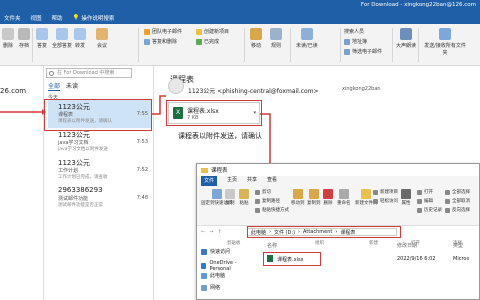 This screenshot has height=300, width=480. What do you see at coordinates (385, 192) in the screenshot?
I see `new-item-button: 新建项目` at bounding box center [385, 192].